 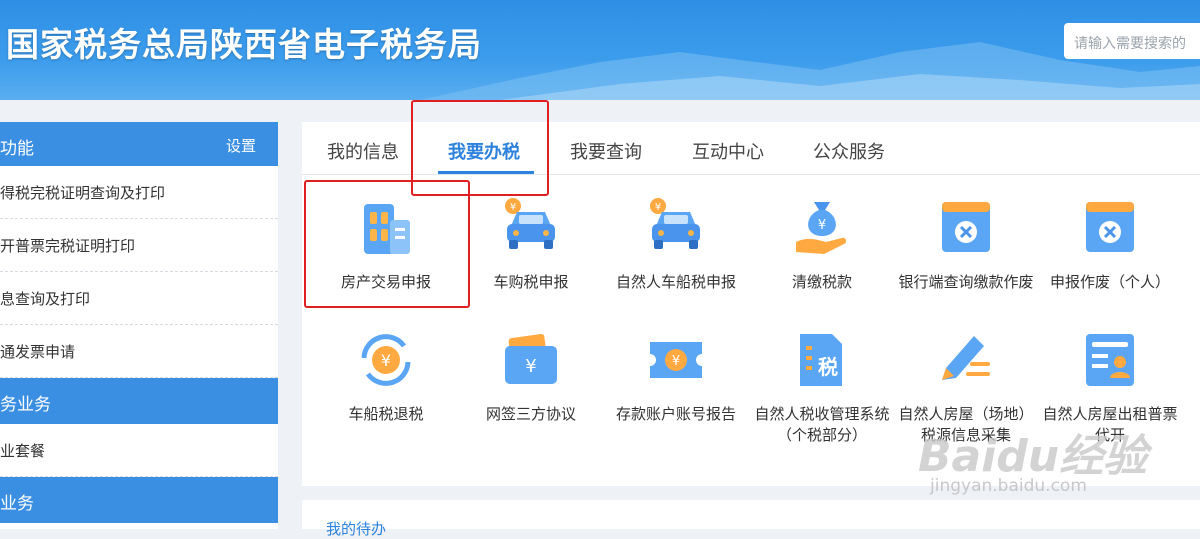 What do you see at coordinates (139, 351) in the screenshot?
I see `sidebar-item: 通发票申请` at bounding box center [139, 351].